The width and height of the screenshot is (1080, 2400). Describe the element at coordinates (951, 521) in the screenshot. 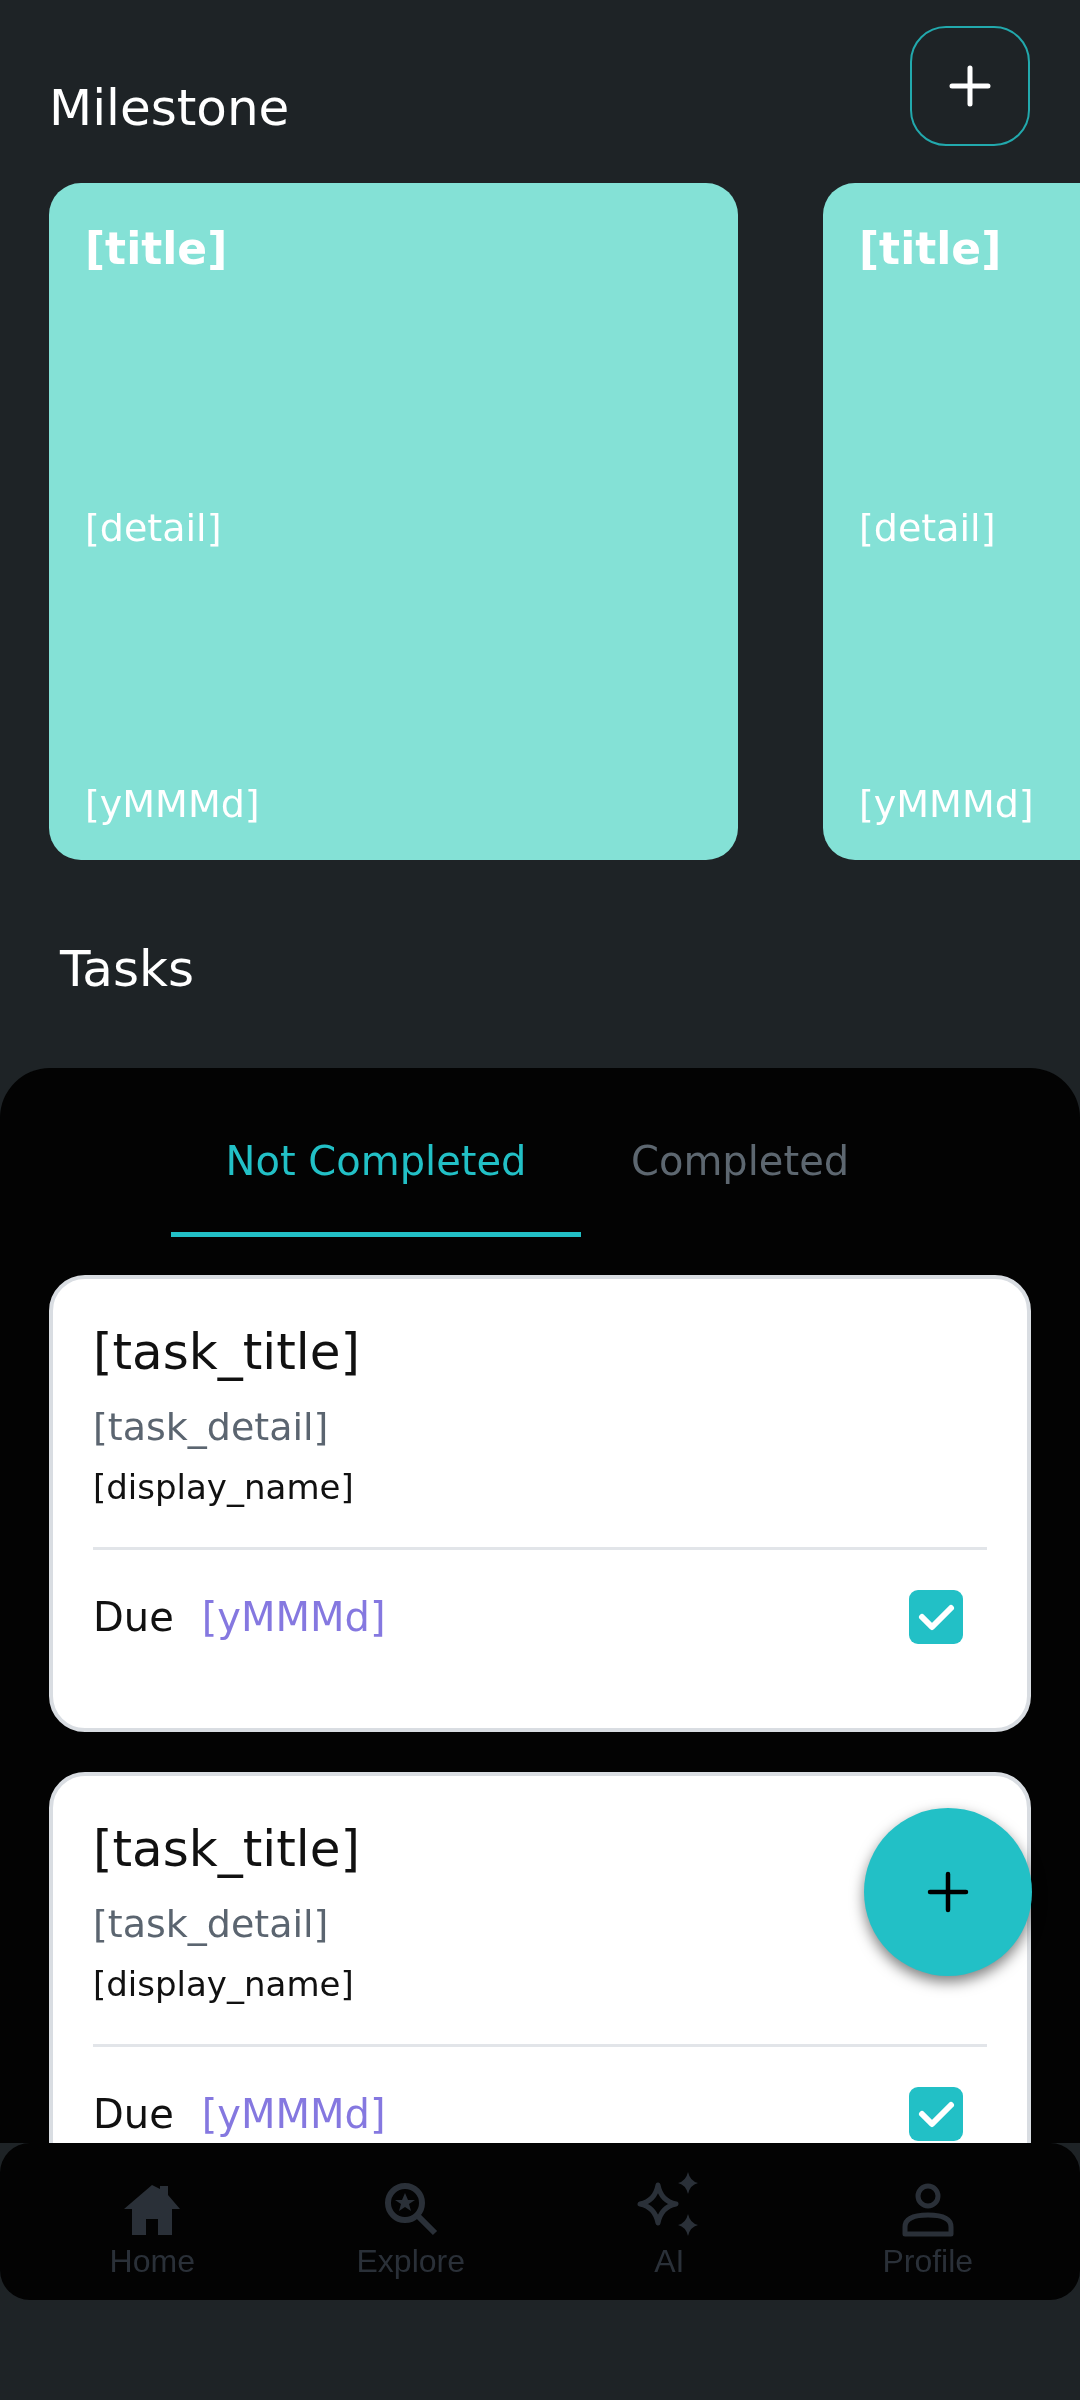

I see `milestone-card: [title] [detail] [yMMMd]` at that location.